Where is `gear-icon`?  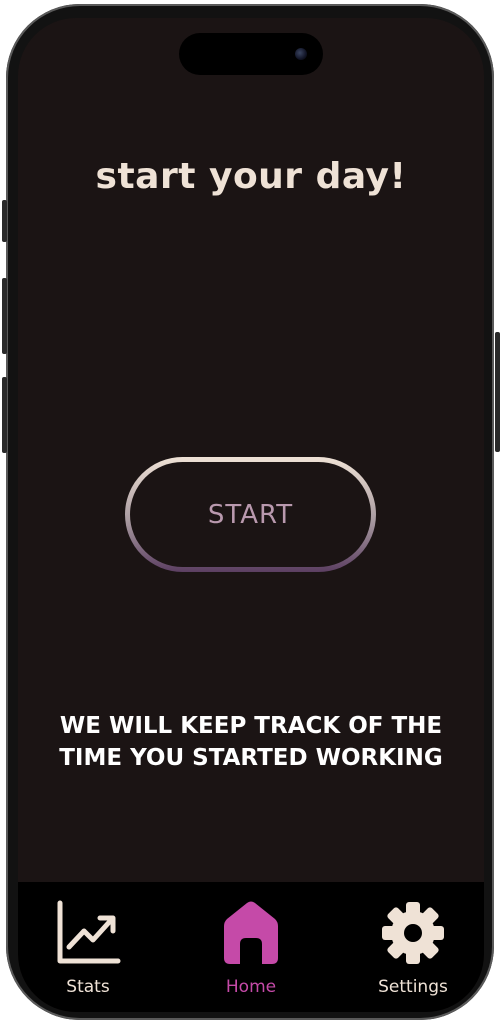
gear-icon is located at coordinates (413, 933).